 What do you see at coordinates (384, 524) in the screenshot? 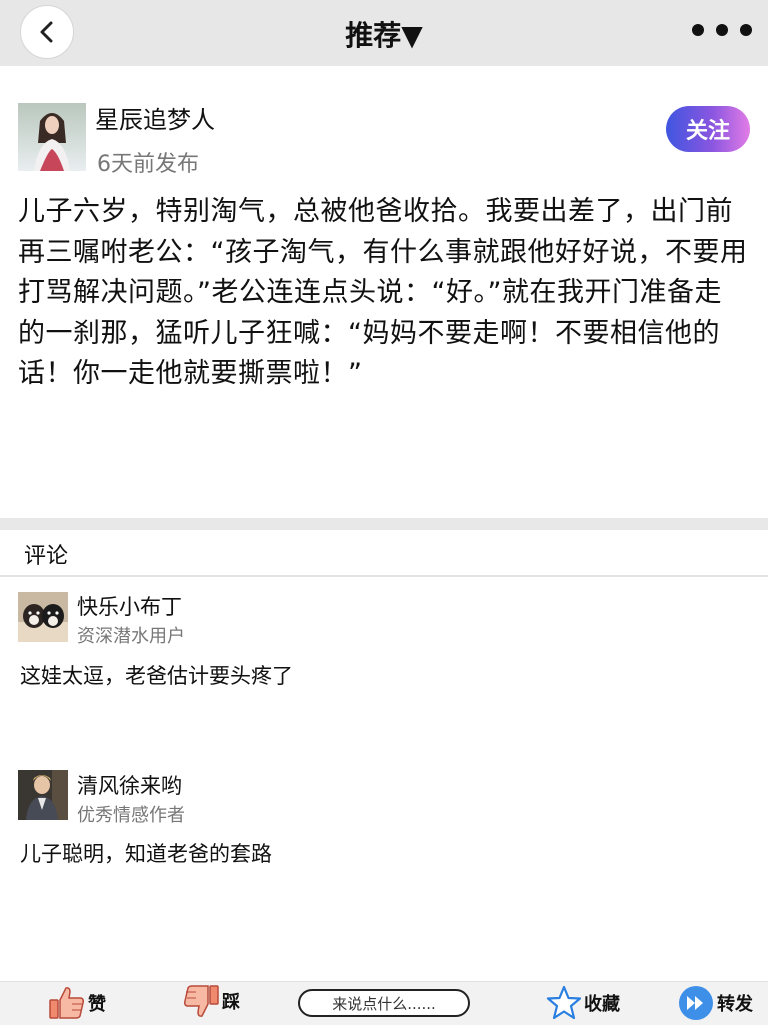
I see `section-divider` at bounding box center [384, 524].